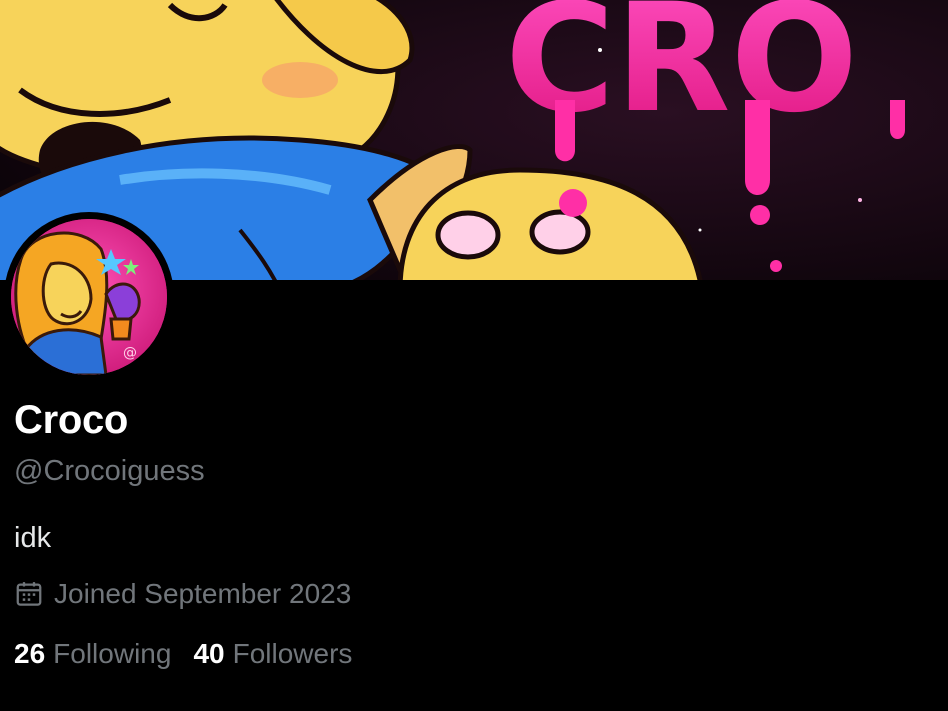 Image resolution: width=948 pixels, height=711 pixels. What do you see at coordinates (33, 538) in the screenshot?
I see `profile-bio: idk` at bounding box center [33, 538].